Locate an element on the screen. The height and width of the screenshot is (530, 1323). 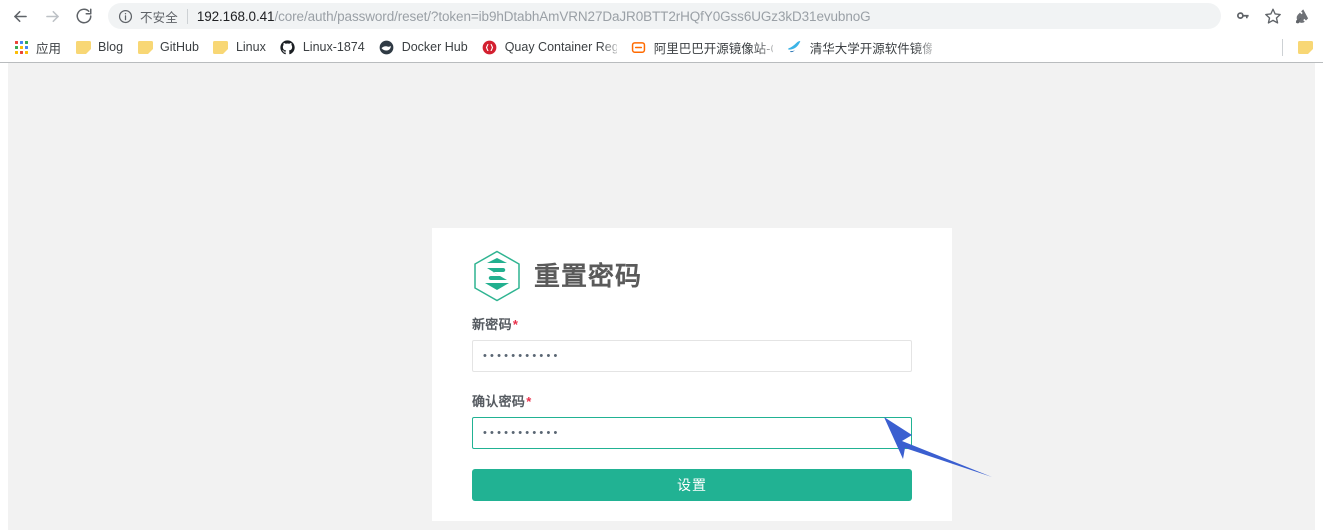
bookmark-linux-1874: Linux-1874 is located at coordinates (322, 47).